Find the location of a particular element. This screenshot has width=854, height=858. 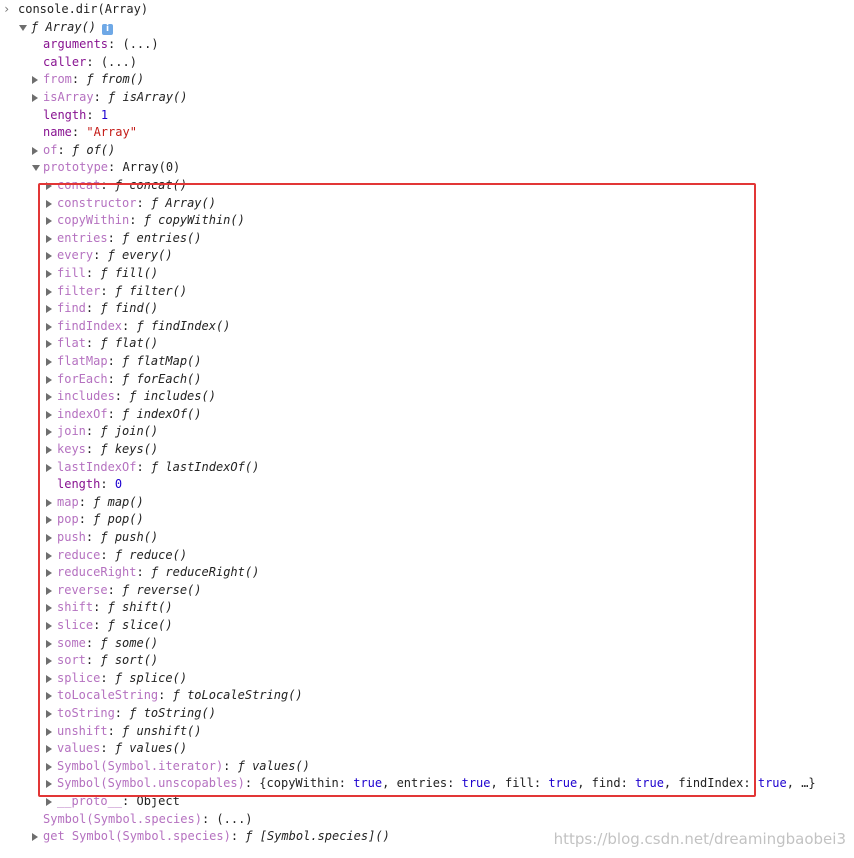

prototype-prop-findIndex-row: findIndex: ƒ findIndex() is located at coordinates (427, 327).